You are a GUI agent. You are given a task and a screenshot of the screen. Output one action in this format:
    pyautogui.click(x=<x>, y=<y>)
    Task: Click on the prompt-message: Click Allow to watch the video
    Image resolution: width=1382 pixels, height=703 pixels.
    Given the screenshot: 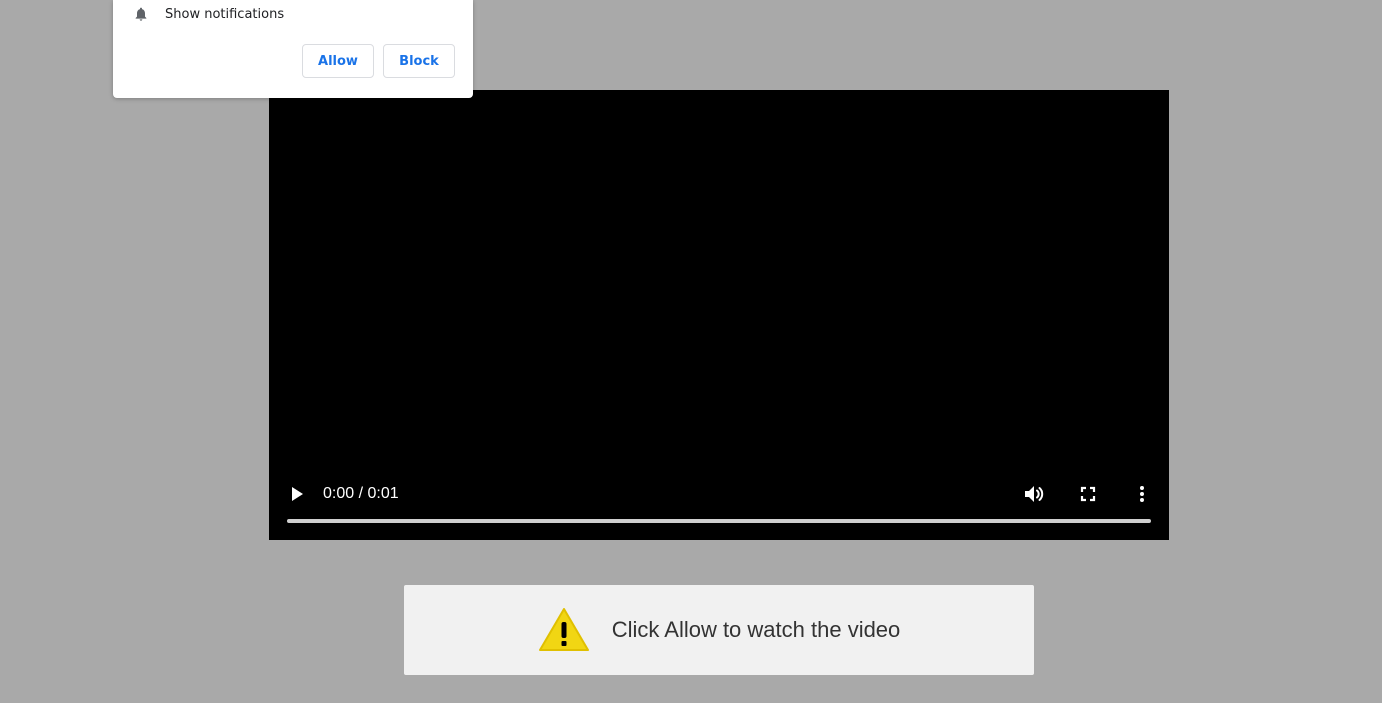 What is the action you would take?
    pyautogui.click(x=756, y=629)
    